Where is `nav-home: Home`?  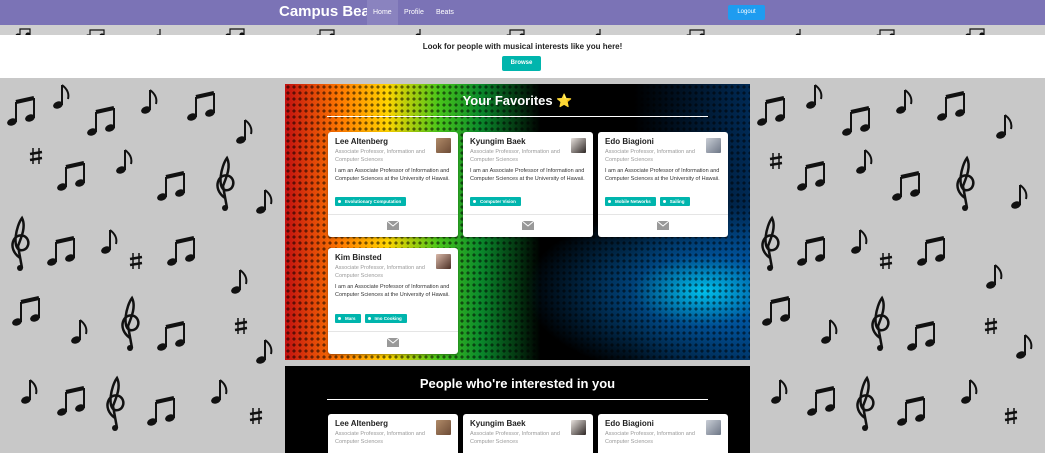 nav-home: Home is located at coordinates (382, 12).